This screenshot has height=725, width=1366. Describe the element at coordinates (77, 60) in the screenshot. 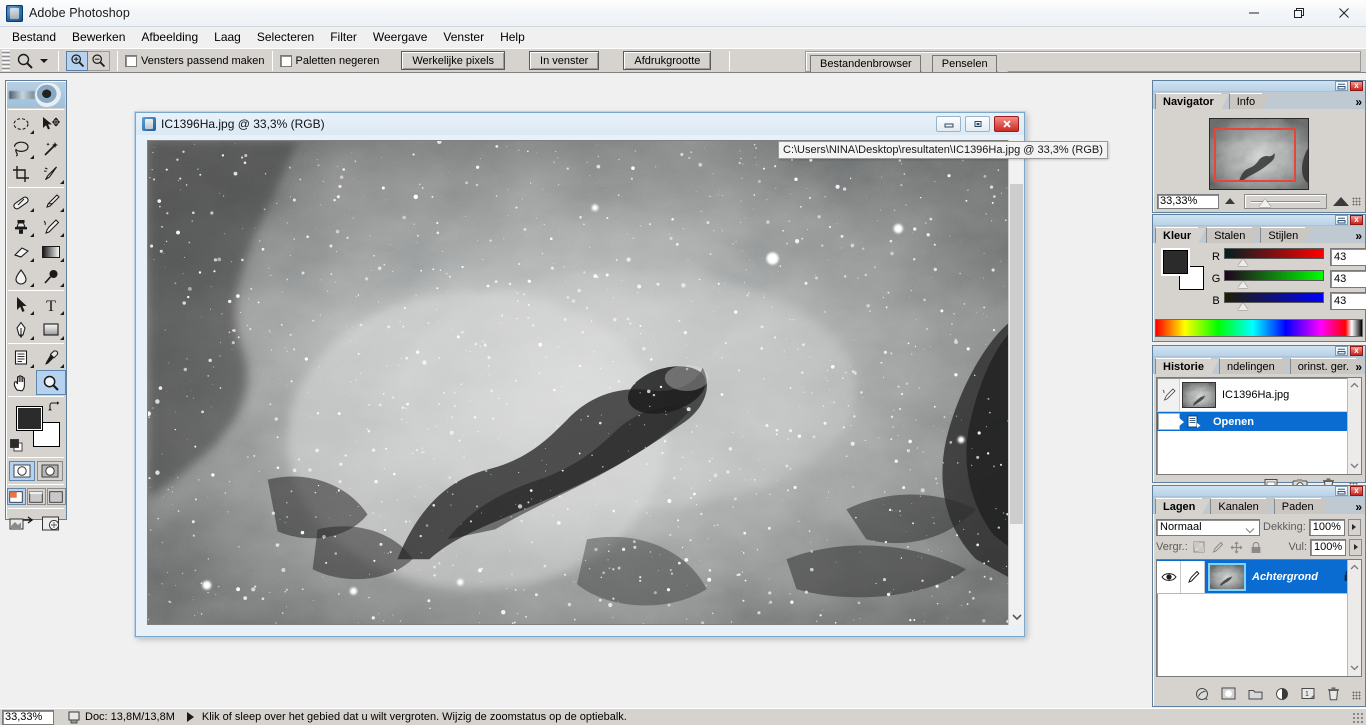

I see `zoom-in-button` at that location.